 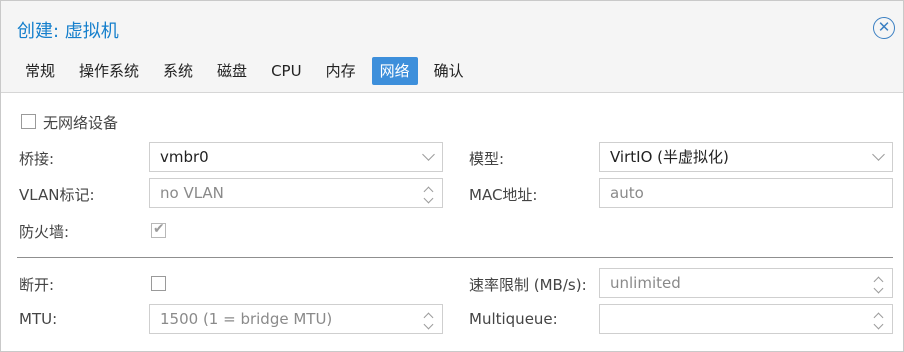 What do you see at coordinates (158, 283) in the screenshot?
I see `disconnect-checkbox` at bounding box center [158, 283].